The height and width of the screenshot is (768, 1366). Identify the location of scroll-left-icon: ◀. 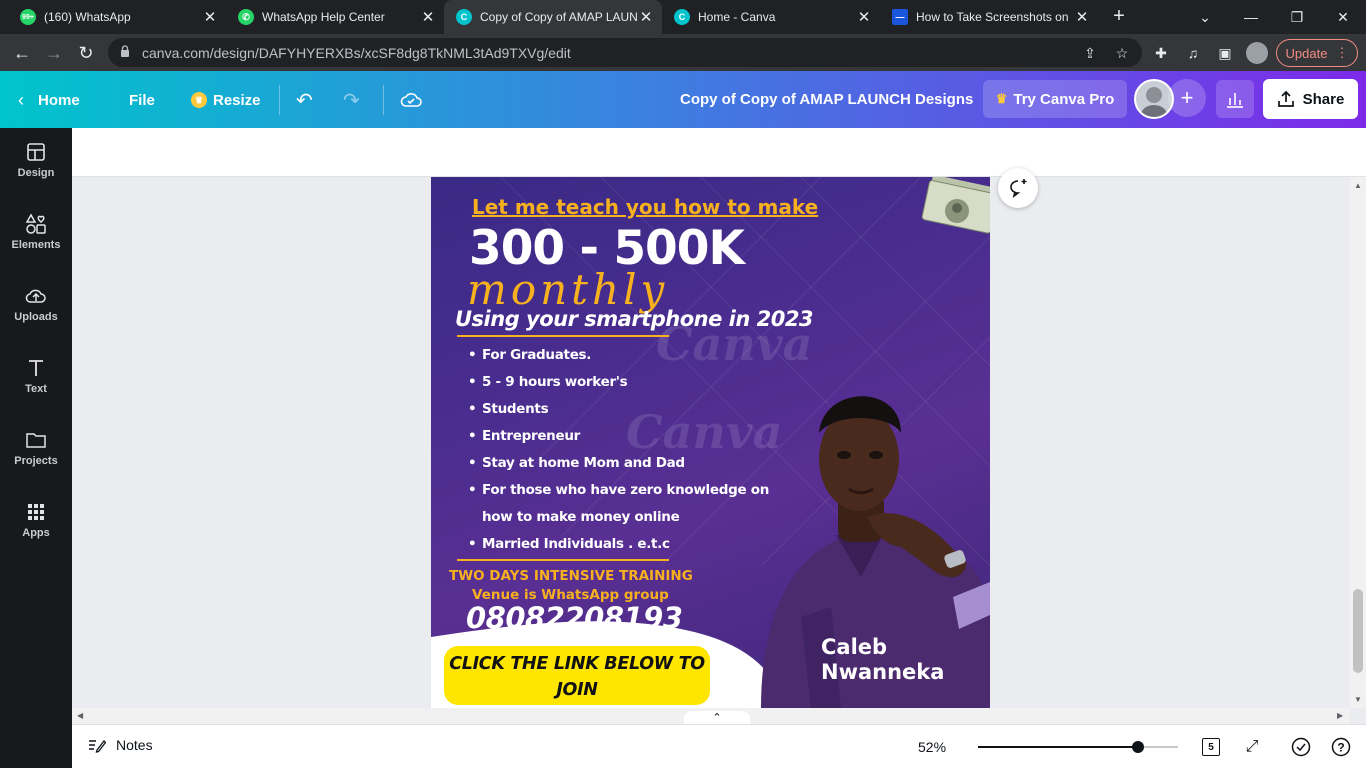
(80, 715).